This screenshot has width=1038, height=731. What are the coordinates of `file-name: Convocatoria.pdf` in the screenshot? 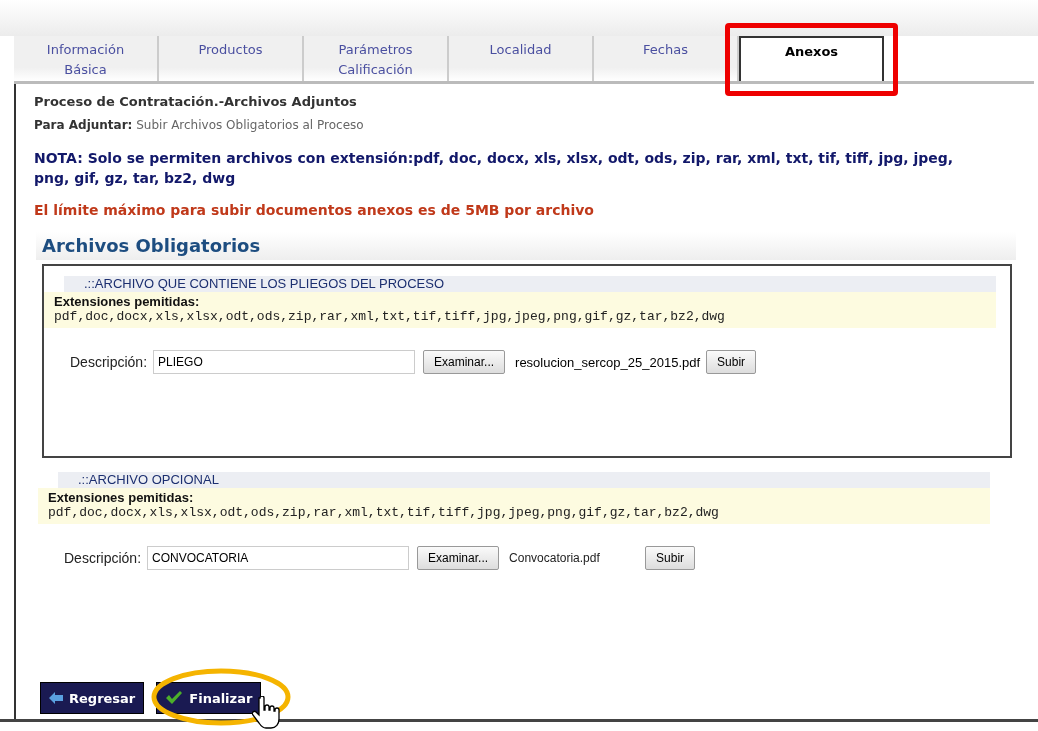 It's located at (555, 558).